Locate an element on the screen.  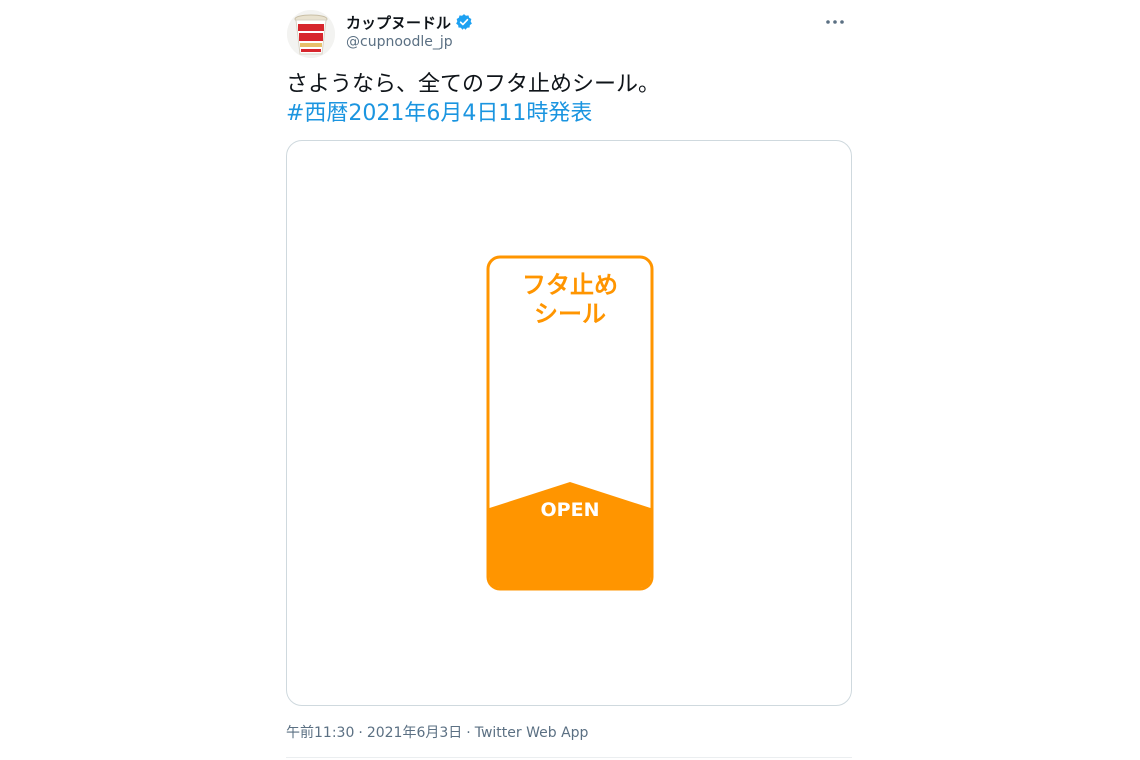
tweet-metadata: 午前11:30 · 2021年6月3日 · Twitter Web App is located at coordinates (437, 732).